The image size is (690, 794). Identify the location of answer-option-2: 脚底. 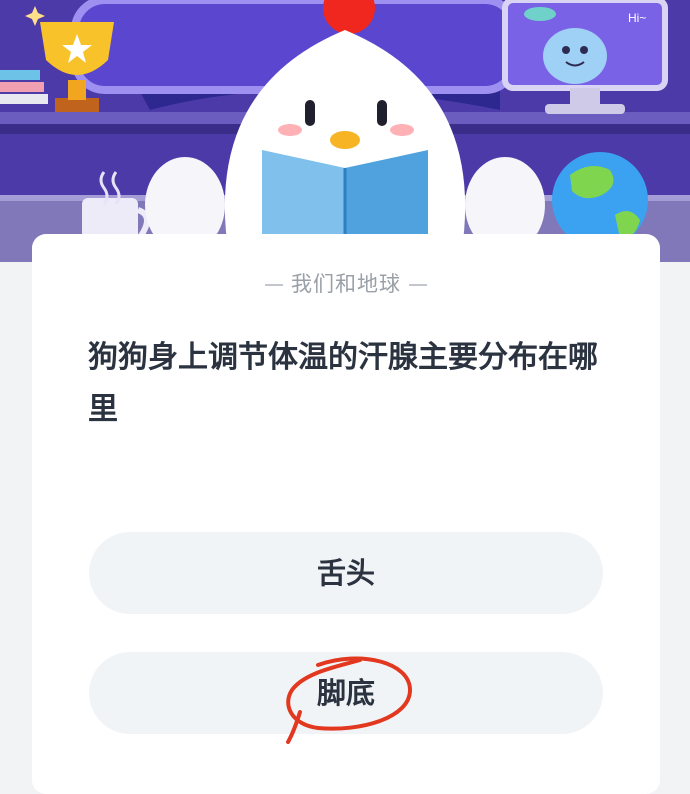
(346, 693).